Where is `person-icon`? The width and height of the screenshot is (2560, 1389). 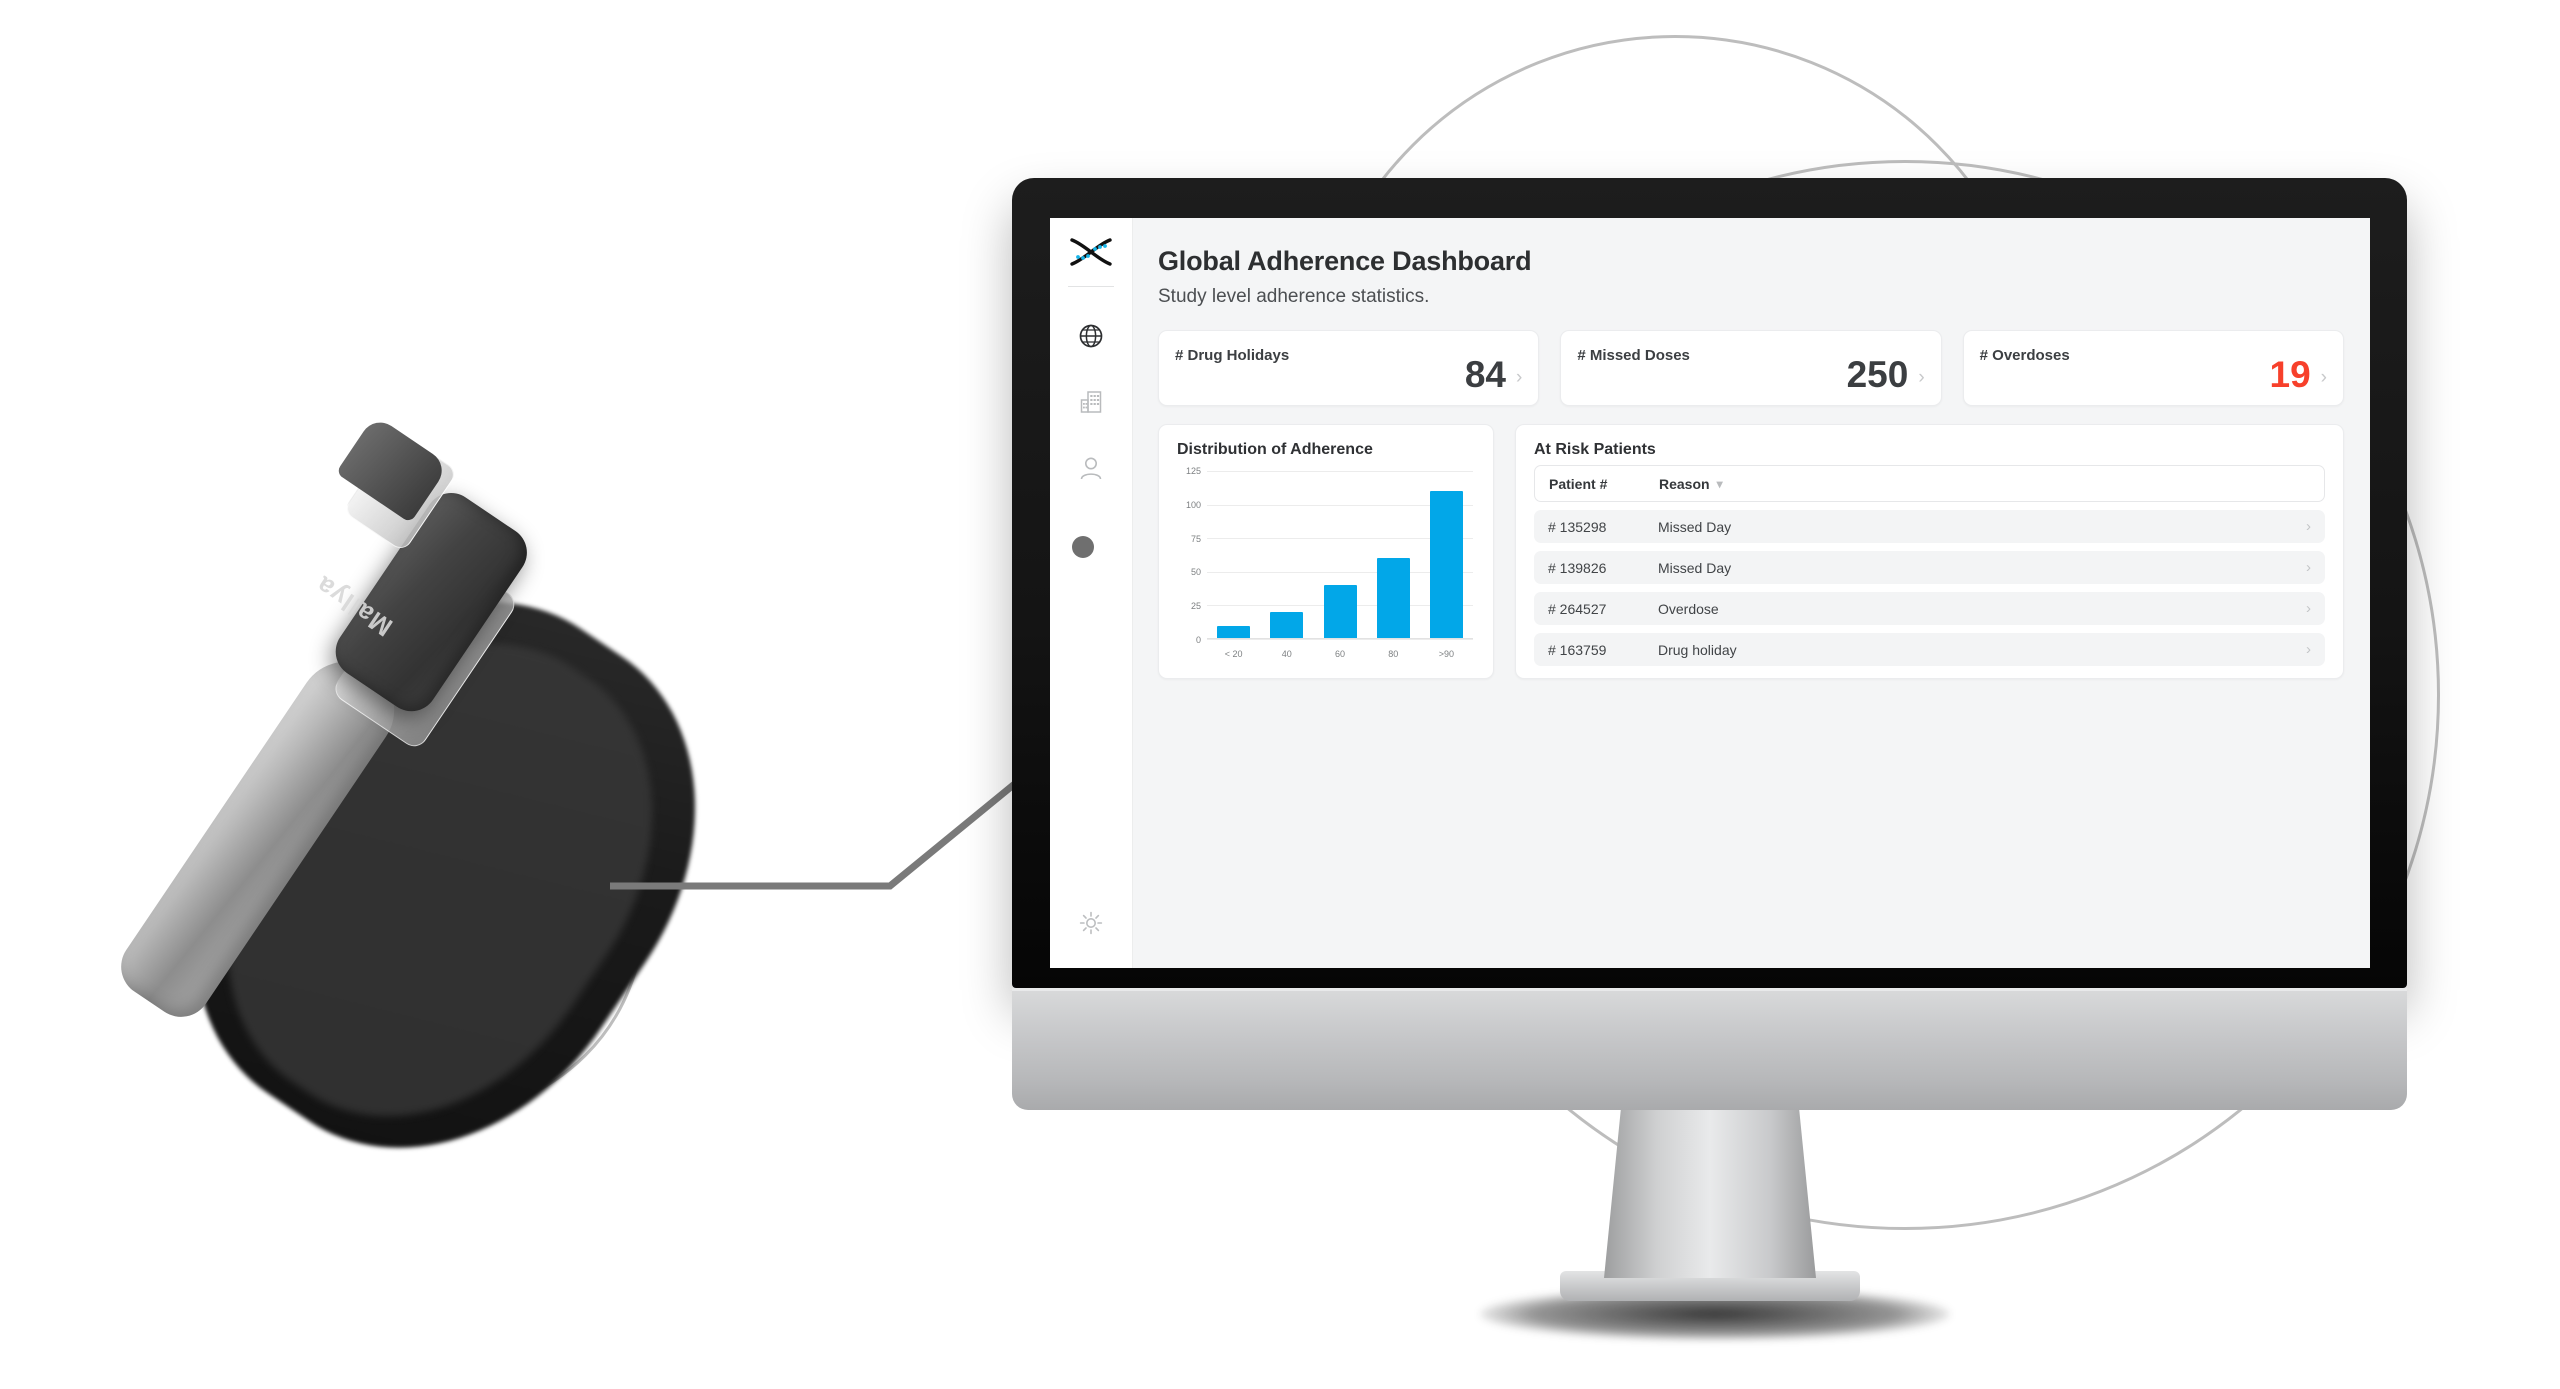
person-icon is located at coordinates (1091, 468).